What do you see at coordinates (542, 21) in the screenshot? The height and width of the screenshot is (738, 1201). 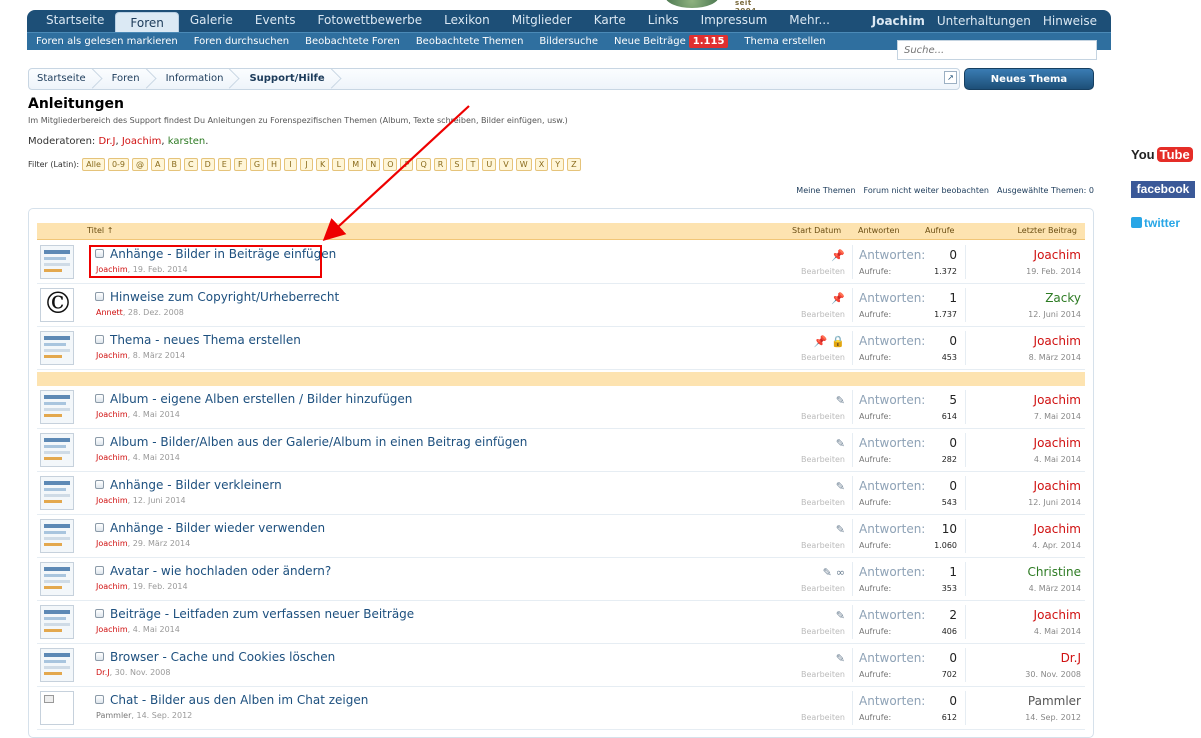 I see `nav-tab: Mitglieder` at bounding box center [542, 21].